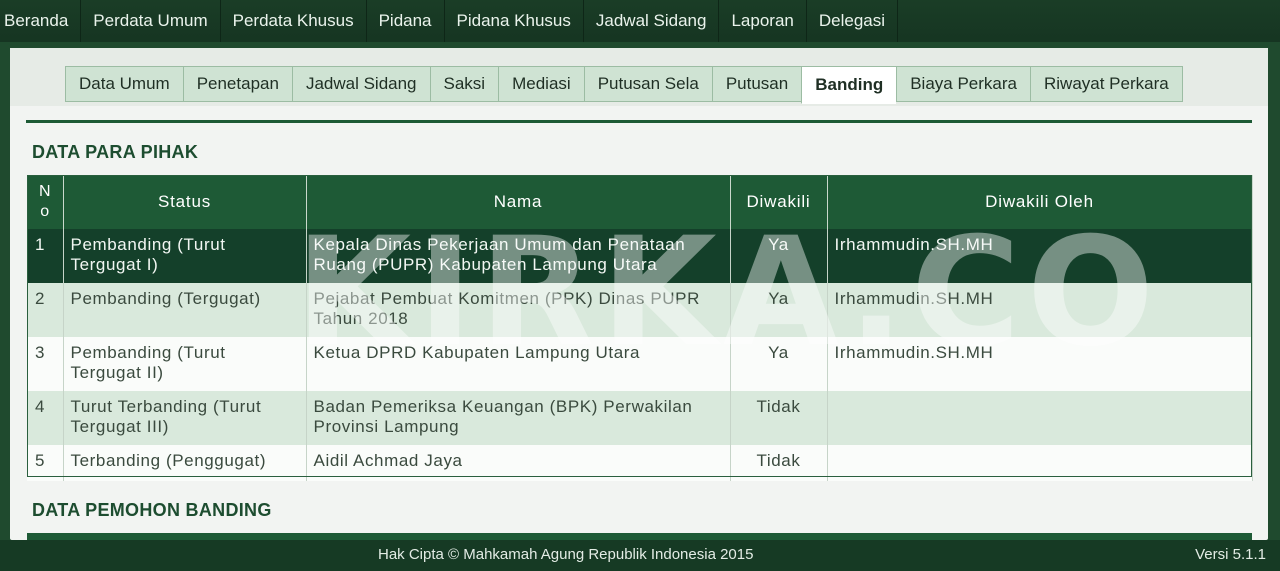 The width and height of the screenshot is (1280, 571). What do you see at coordinates (237, 84) in the screenshot?
I see `tab-penetapan: Penetapan` at bounding box center [237, 84].